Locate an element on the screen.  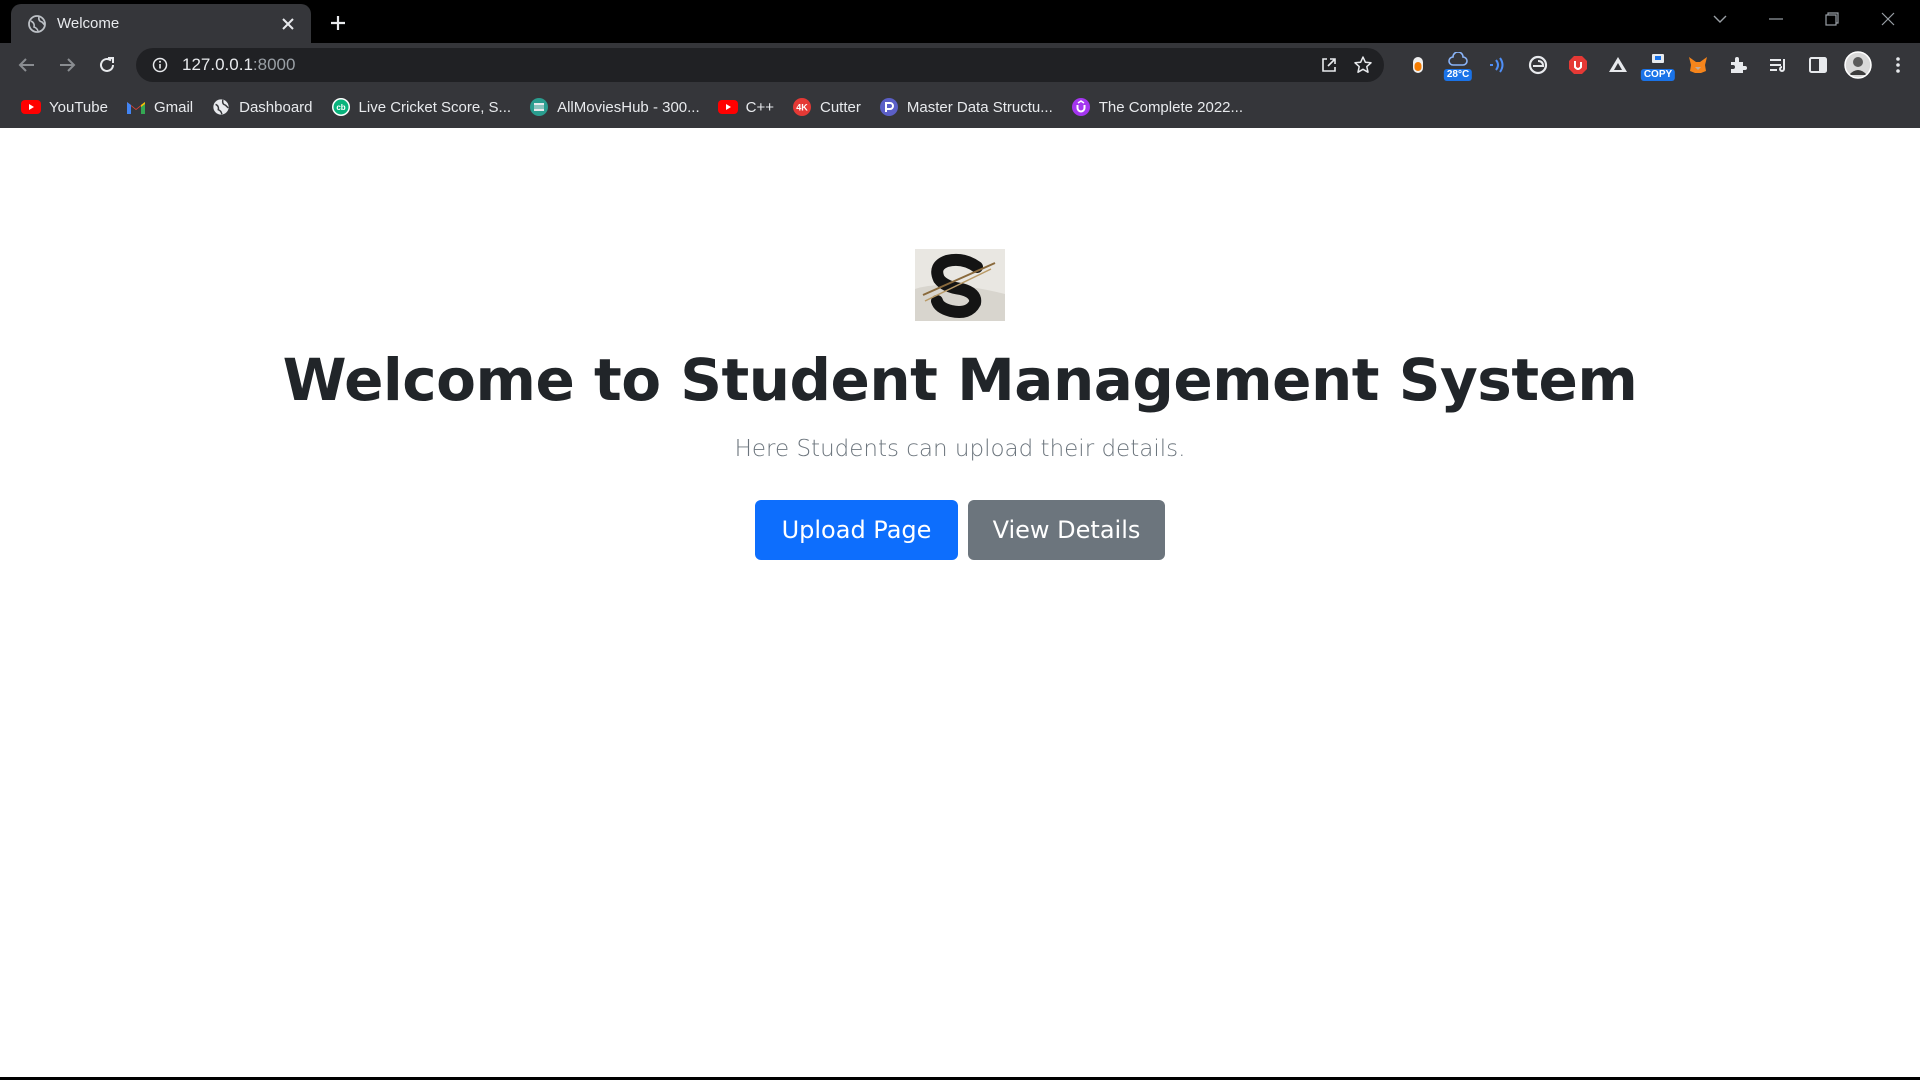
allmovieshub-icon is located at coordinates (539, 107).